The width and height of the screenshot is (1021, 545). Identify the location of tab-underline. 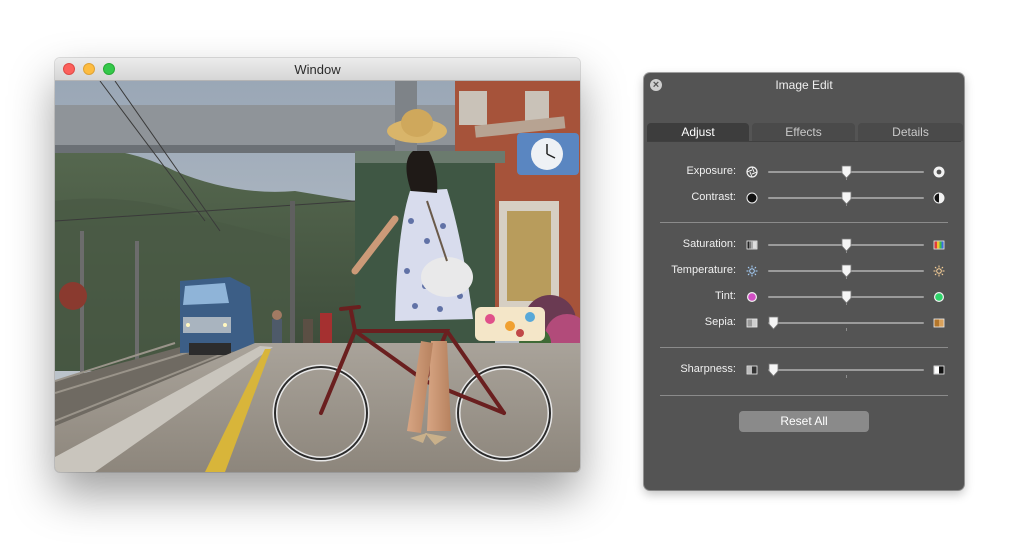
(804, 141).